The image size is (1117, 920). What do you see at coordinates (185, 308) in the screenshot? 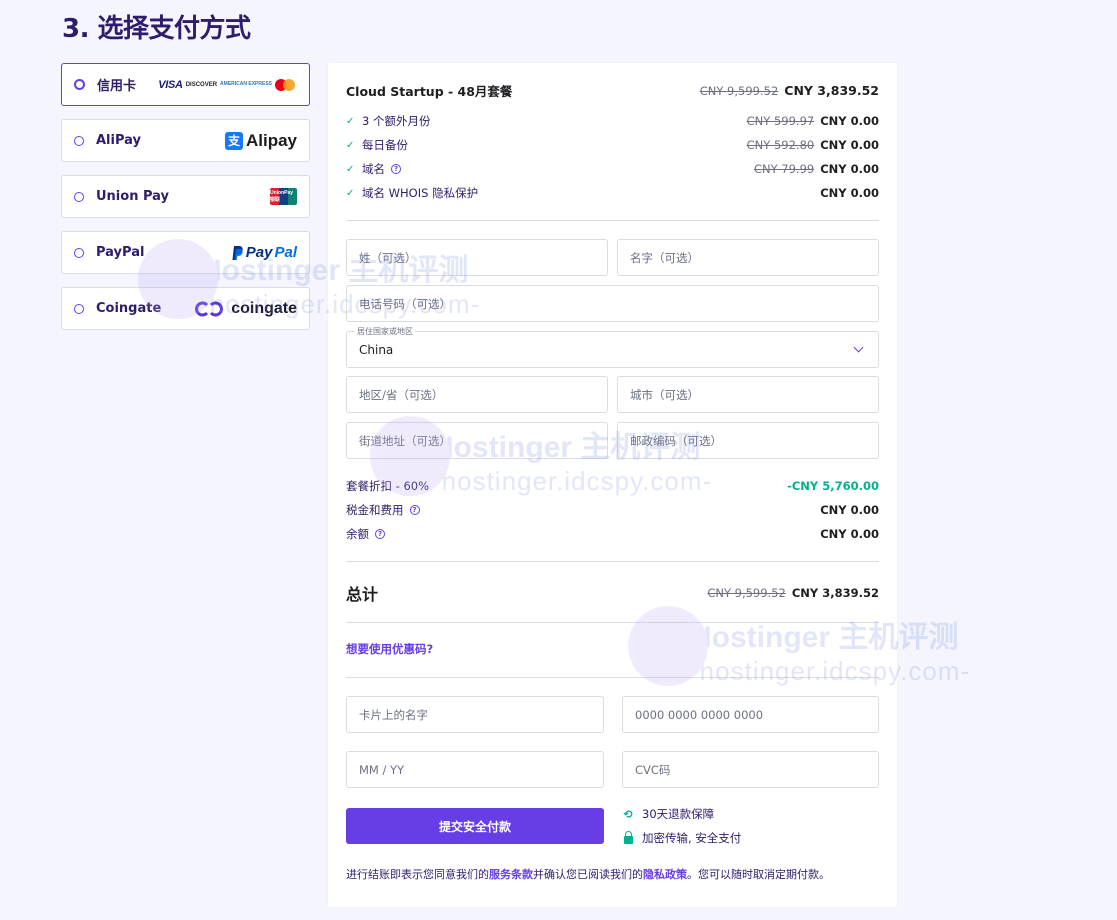
I see `payment-method-coingate: Coingate coingate` at bounding box center [185, 308].